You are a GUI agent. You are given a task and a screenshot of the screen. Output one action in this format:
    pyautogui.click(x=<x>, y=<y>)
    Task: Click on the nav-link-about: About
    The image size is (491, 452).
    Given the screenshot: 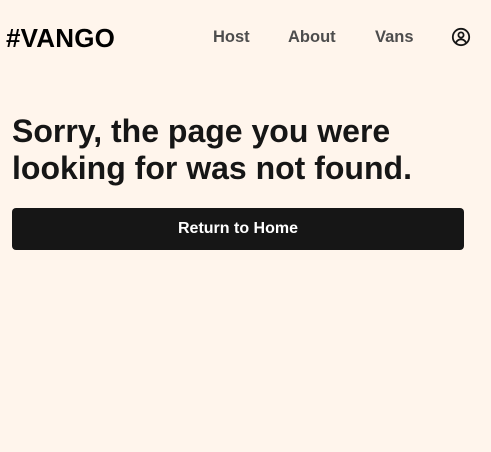 What is the action you would take?
    pyautogui.click(x=312, y=37)
    